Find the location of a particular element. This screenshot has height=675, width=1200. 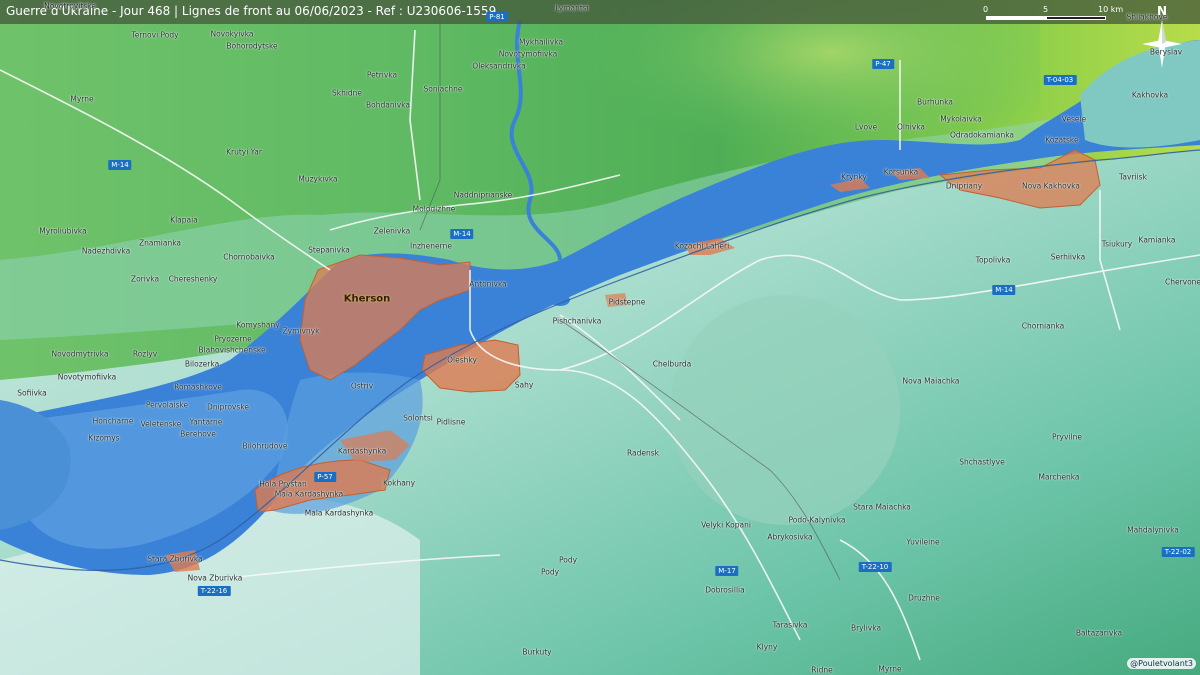

place-novotymofiivka-w: Novotymofiivka is located at coordinates (87, 377).